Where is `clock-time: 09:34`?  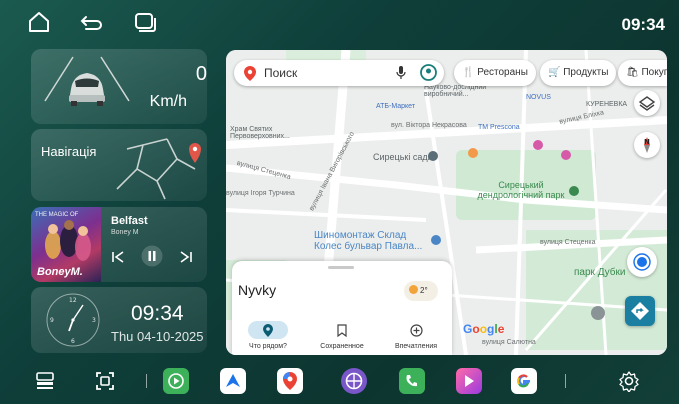
clock-time: 09:34 is located at coordinates (157, 313).